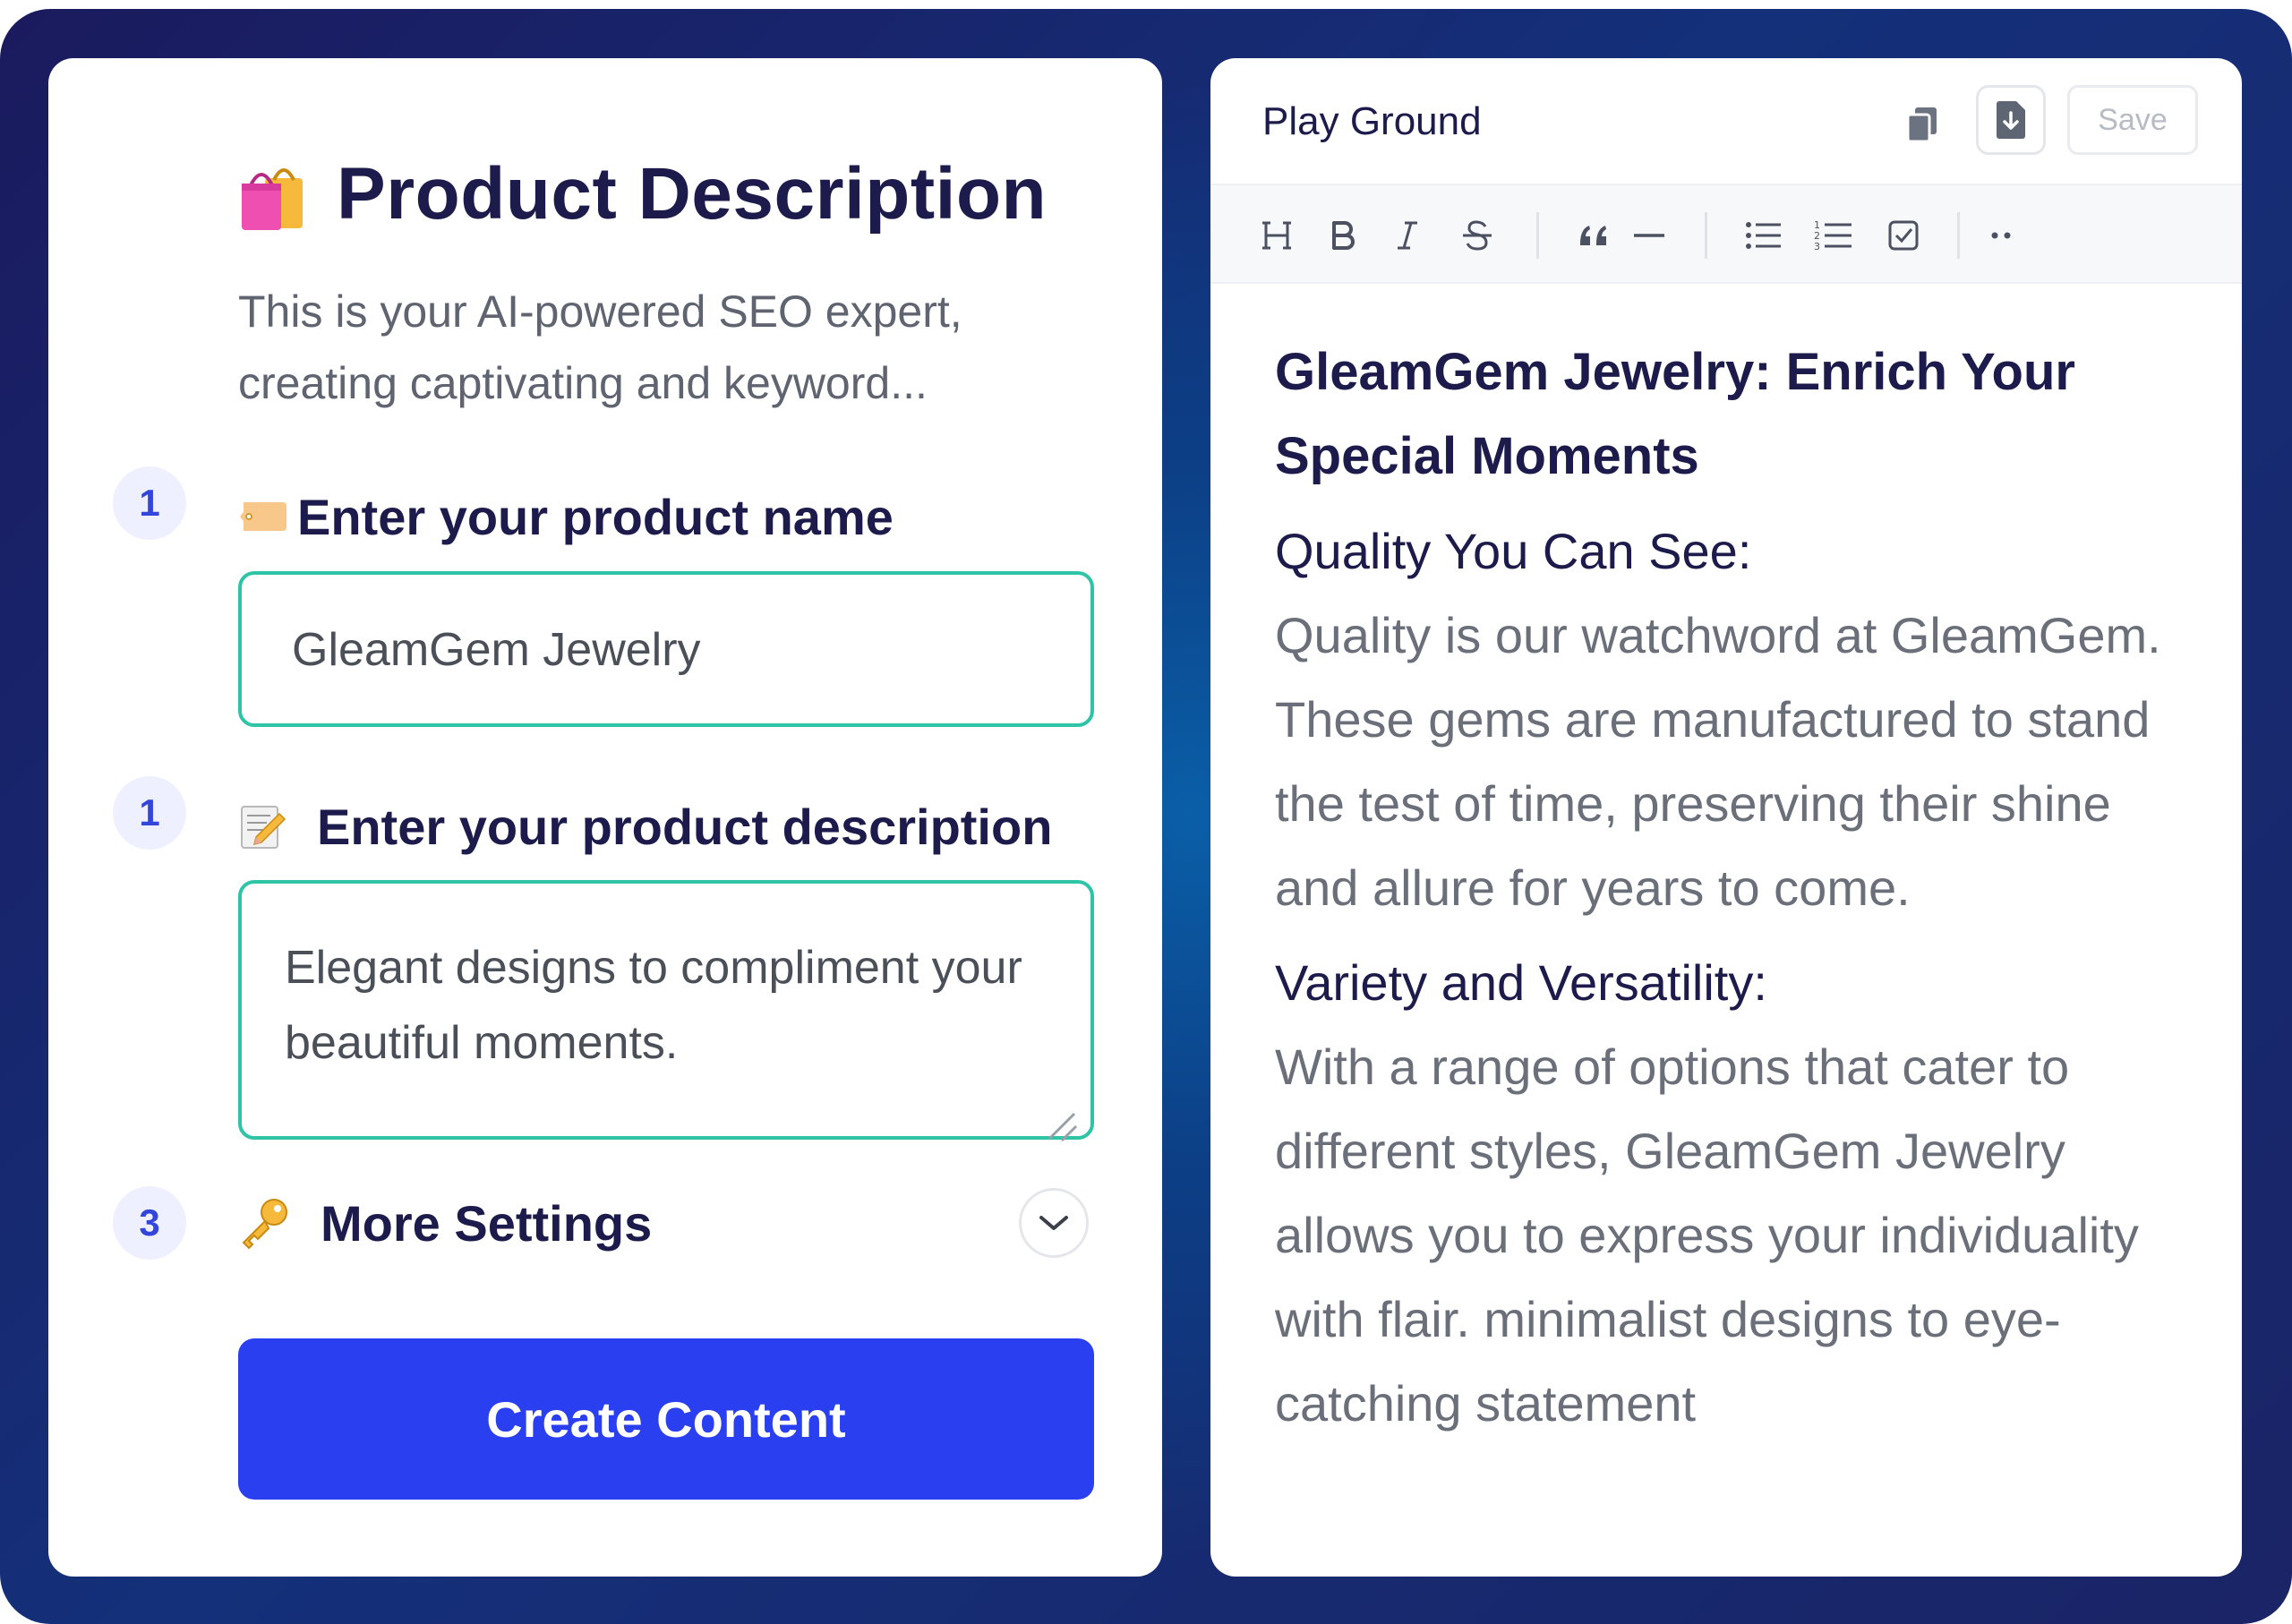 The image size is (2292, 1624). What do you see at coordinates (1834, 236) in the screenshot?
I see `ordered-list-icon: 123` at bounding box center [1834, 236].